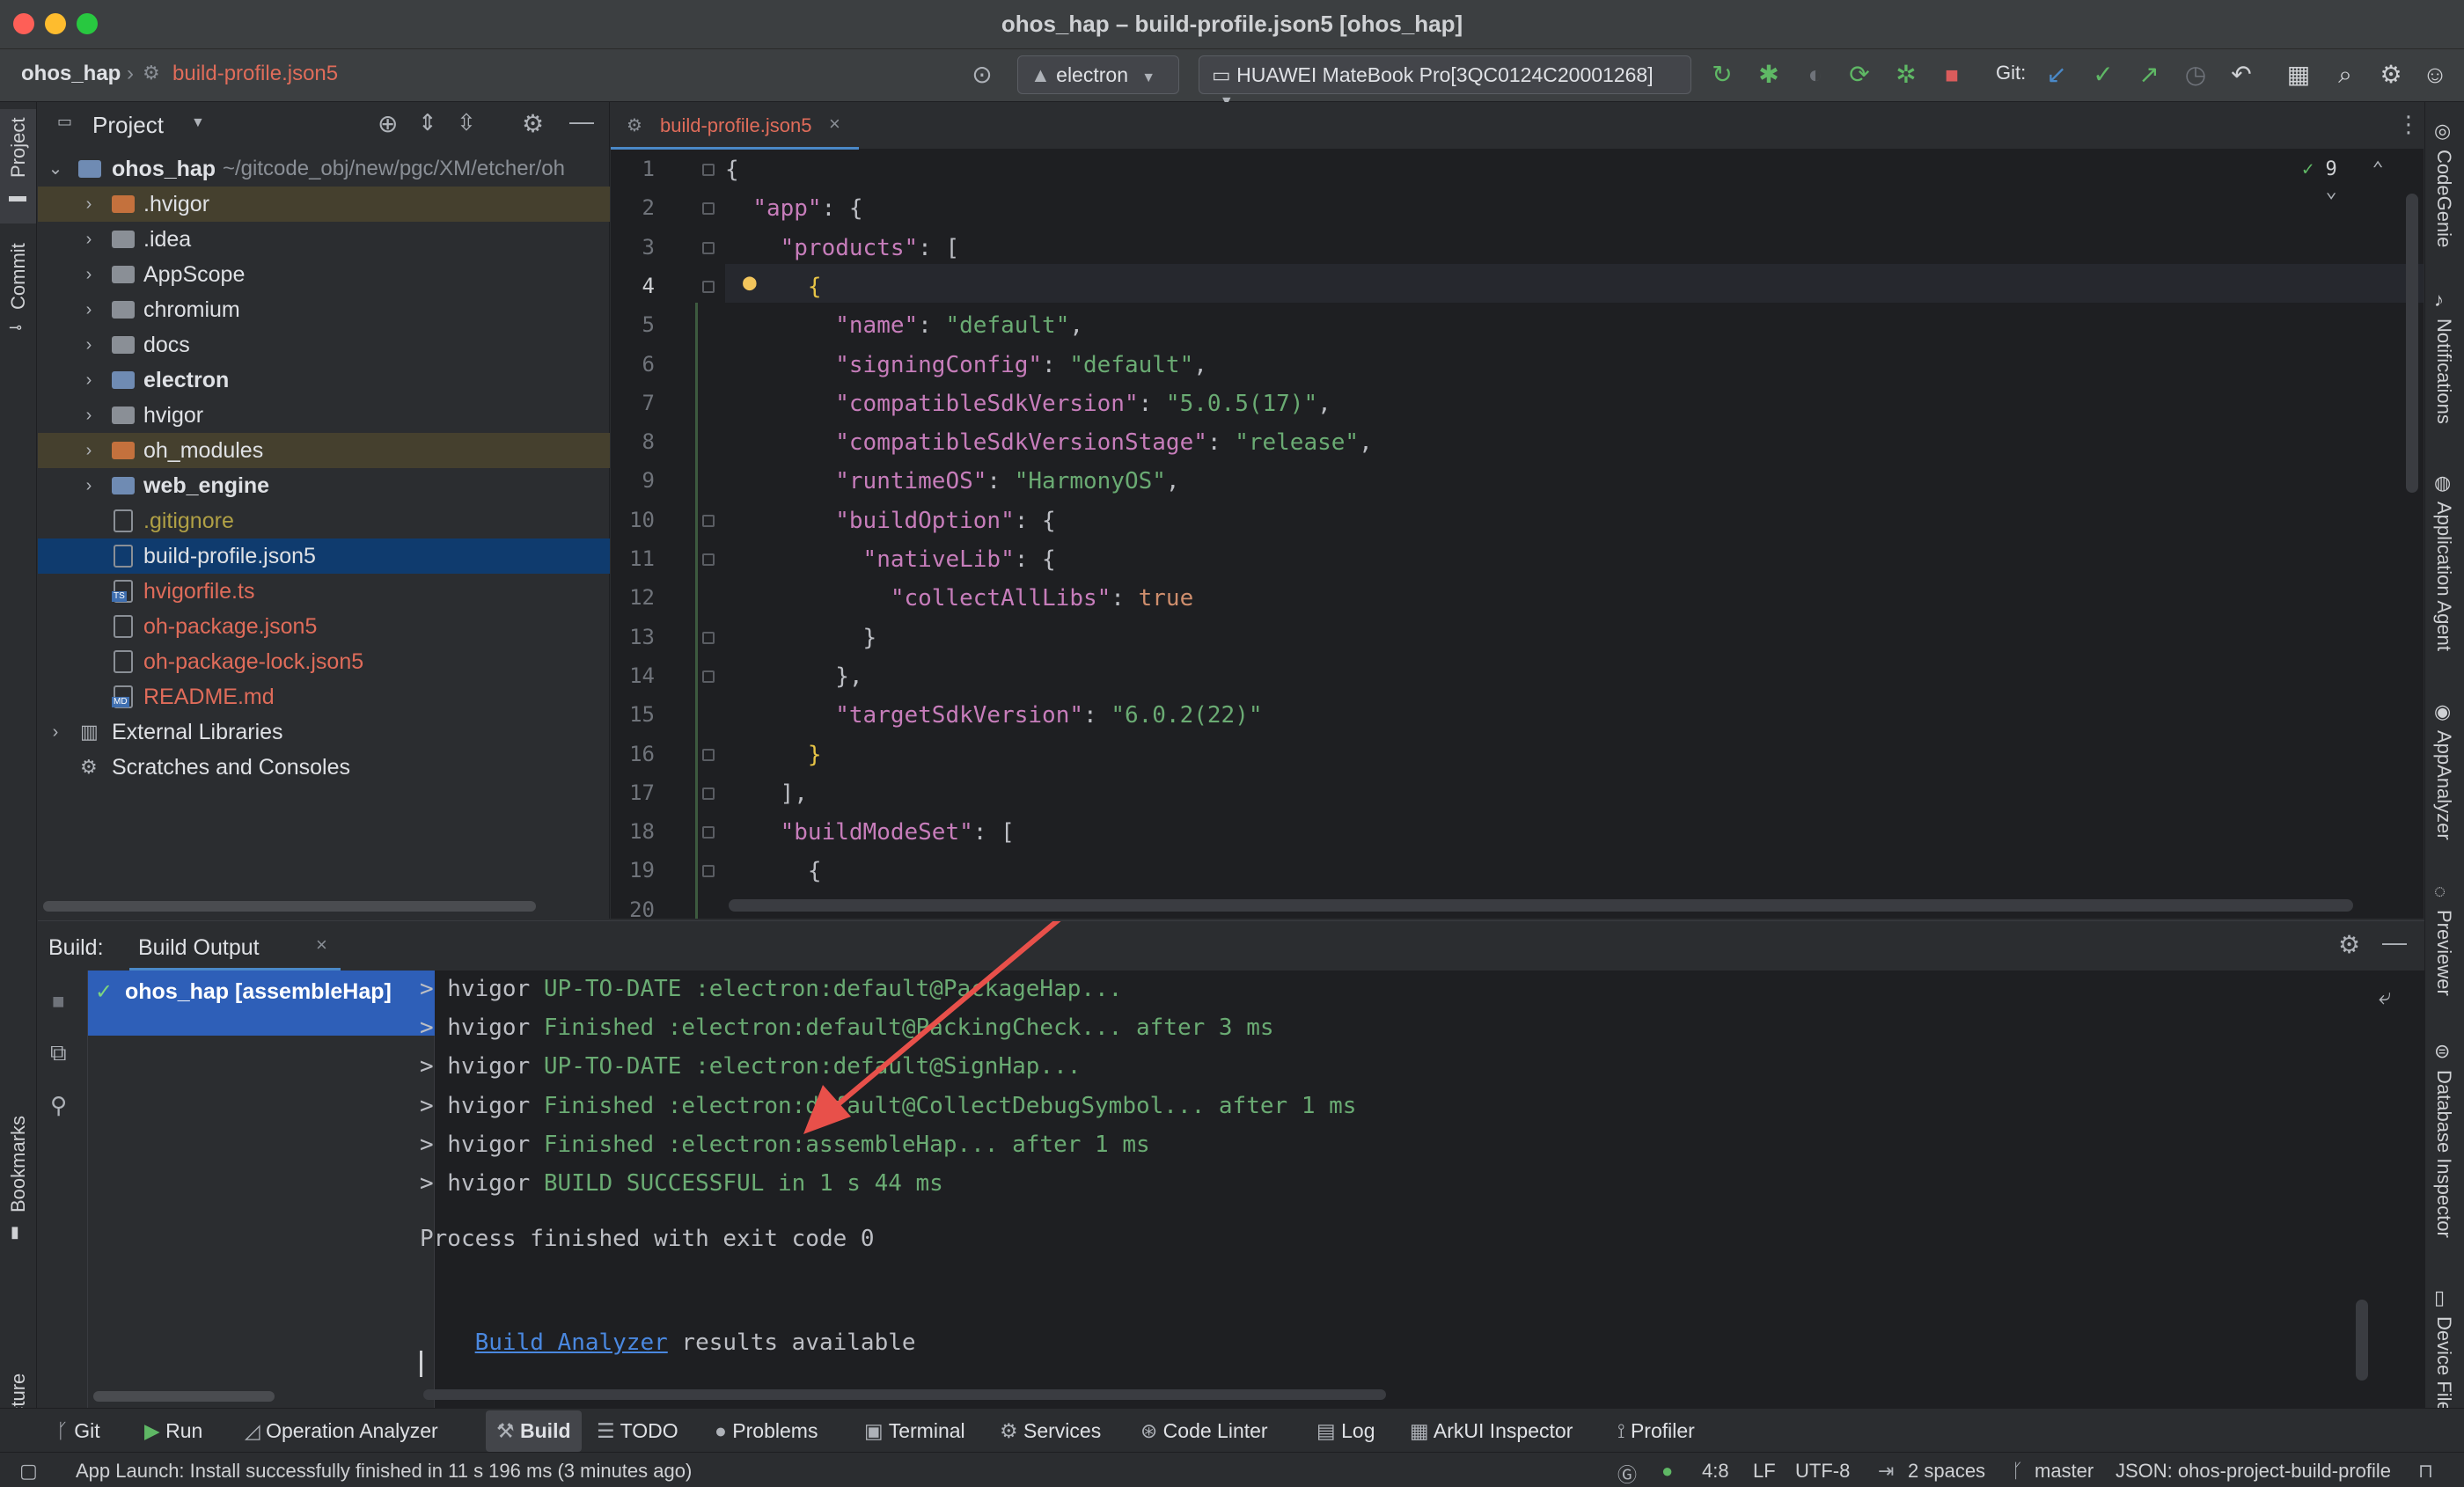 The image size is (2464, 1487). What do you see at coordinates (1050, 1431) in the screenshot?
I see `toolwindow-services: ⚙ Services` at bounding box center [1050, 1431].